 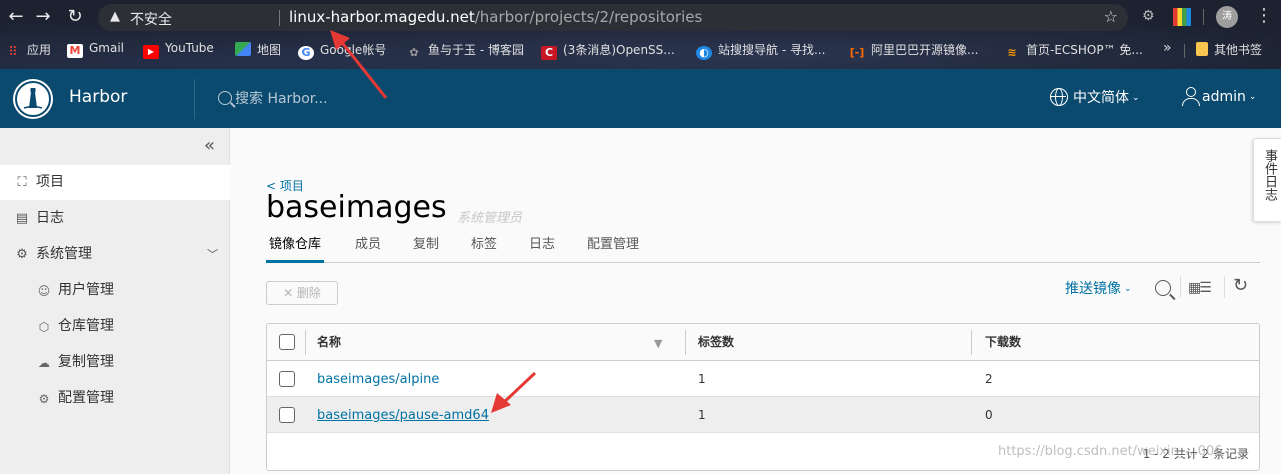 What do you see at coordinates (1167, 48) in the screenshot?
I see `bookmarks-overflow-button: »` at bounding box center [1167, 48].